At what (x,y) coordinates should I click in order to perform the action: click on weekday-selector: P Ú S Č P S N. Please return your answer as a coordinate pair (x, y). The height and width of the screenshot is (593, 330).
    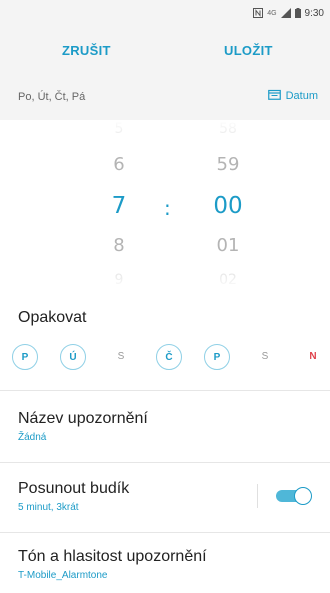
    Looking at the image, I should click on (168, 358).